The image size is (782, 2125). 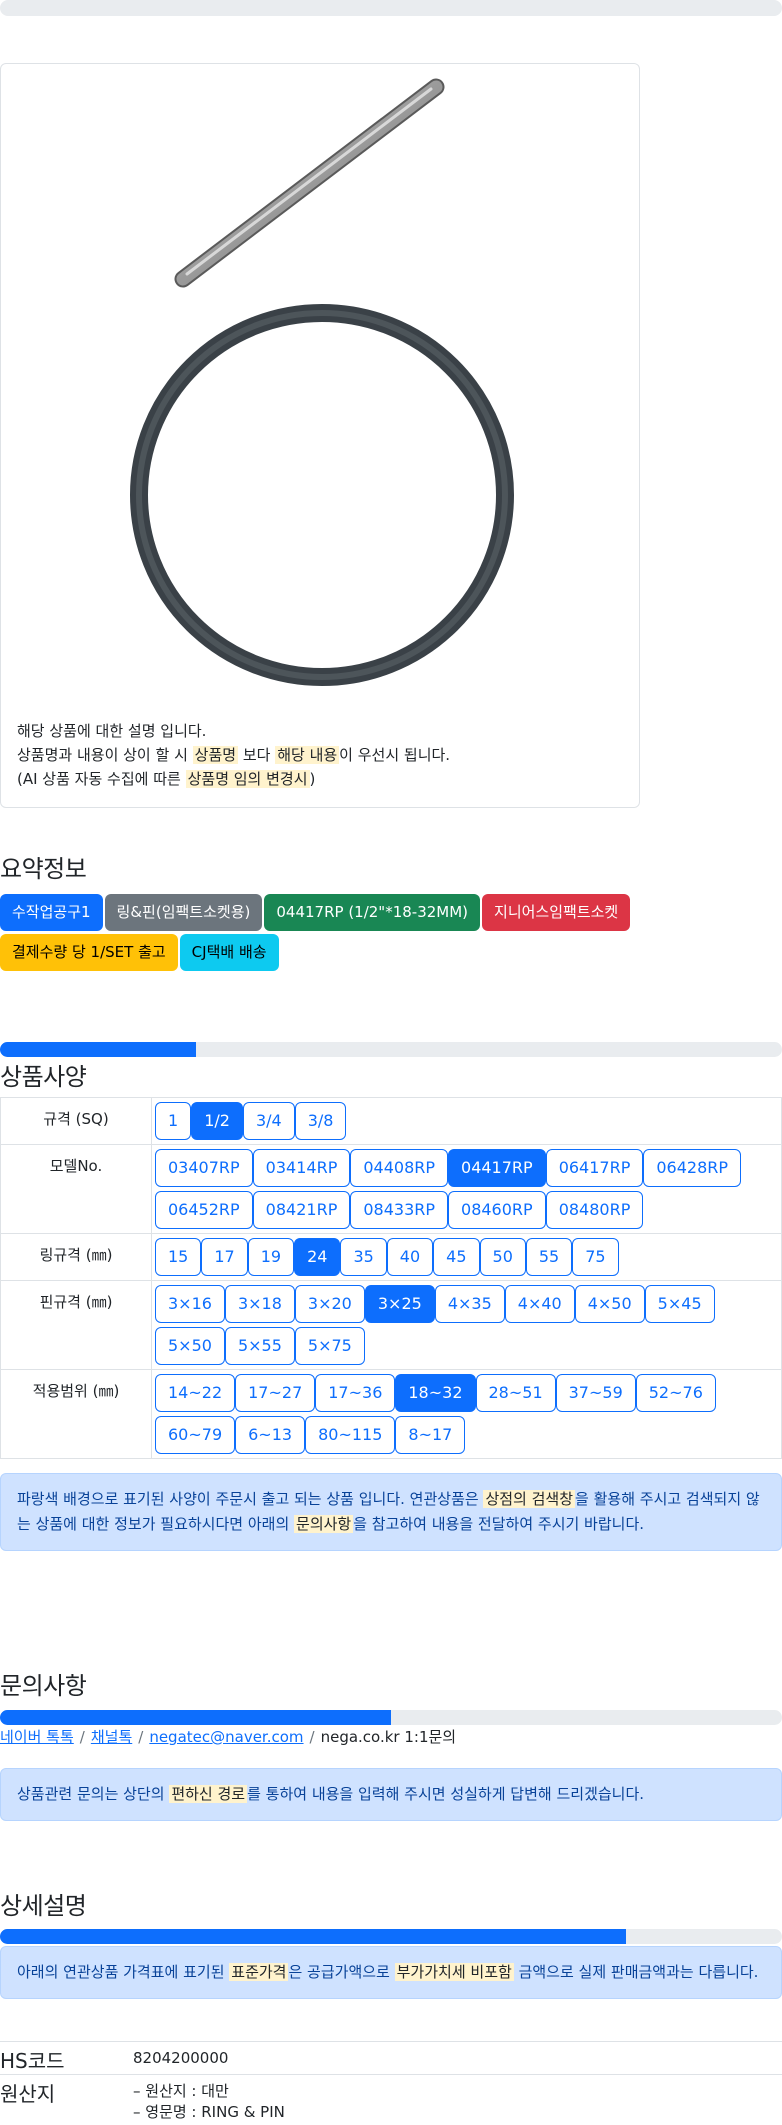 I want to click on spec-option-button: 06428RP, so click(x=692, y=1168).